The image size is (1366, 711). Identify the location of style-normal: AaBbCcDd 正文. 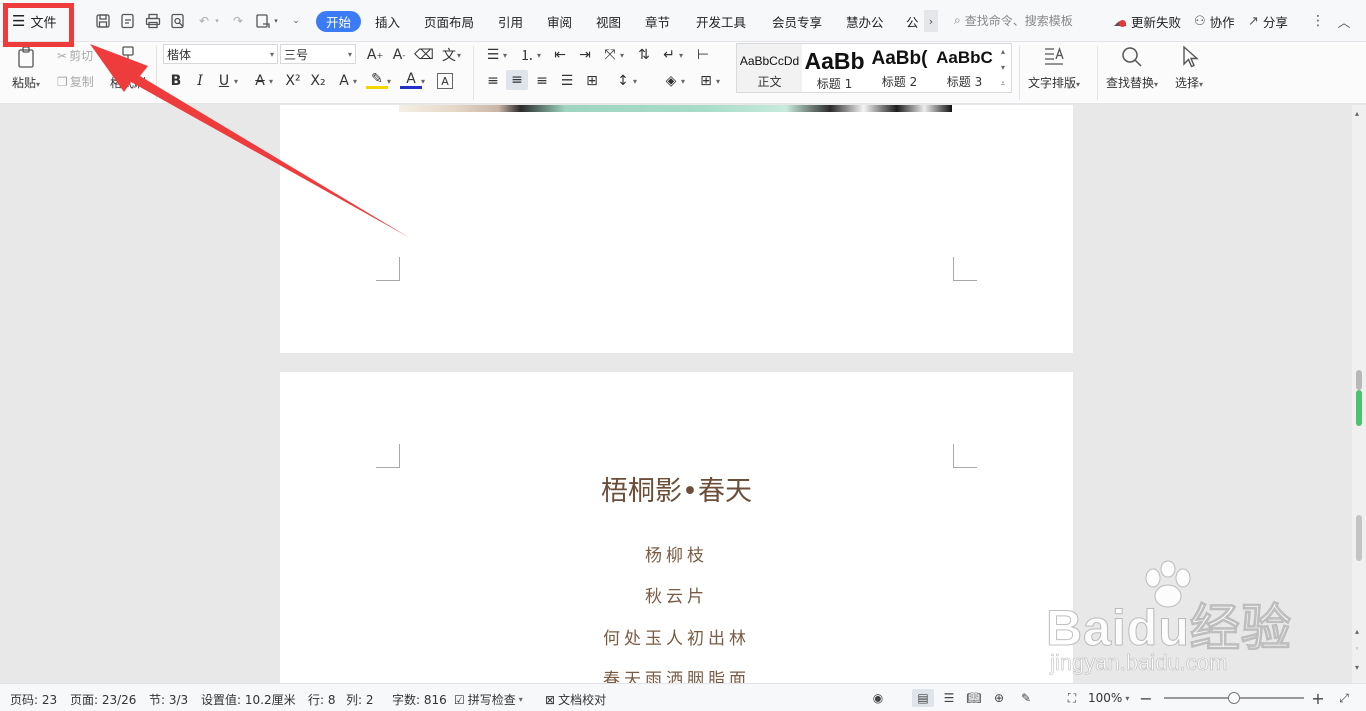
(769, 68).